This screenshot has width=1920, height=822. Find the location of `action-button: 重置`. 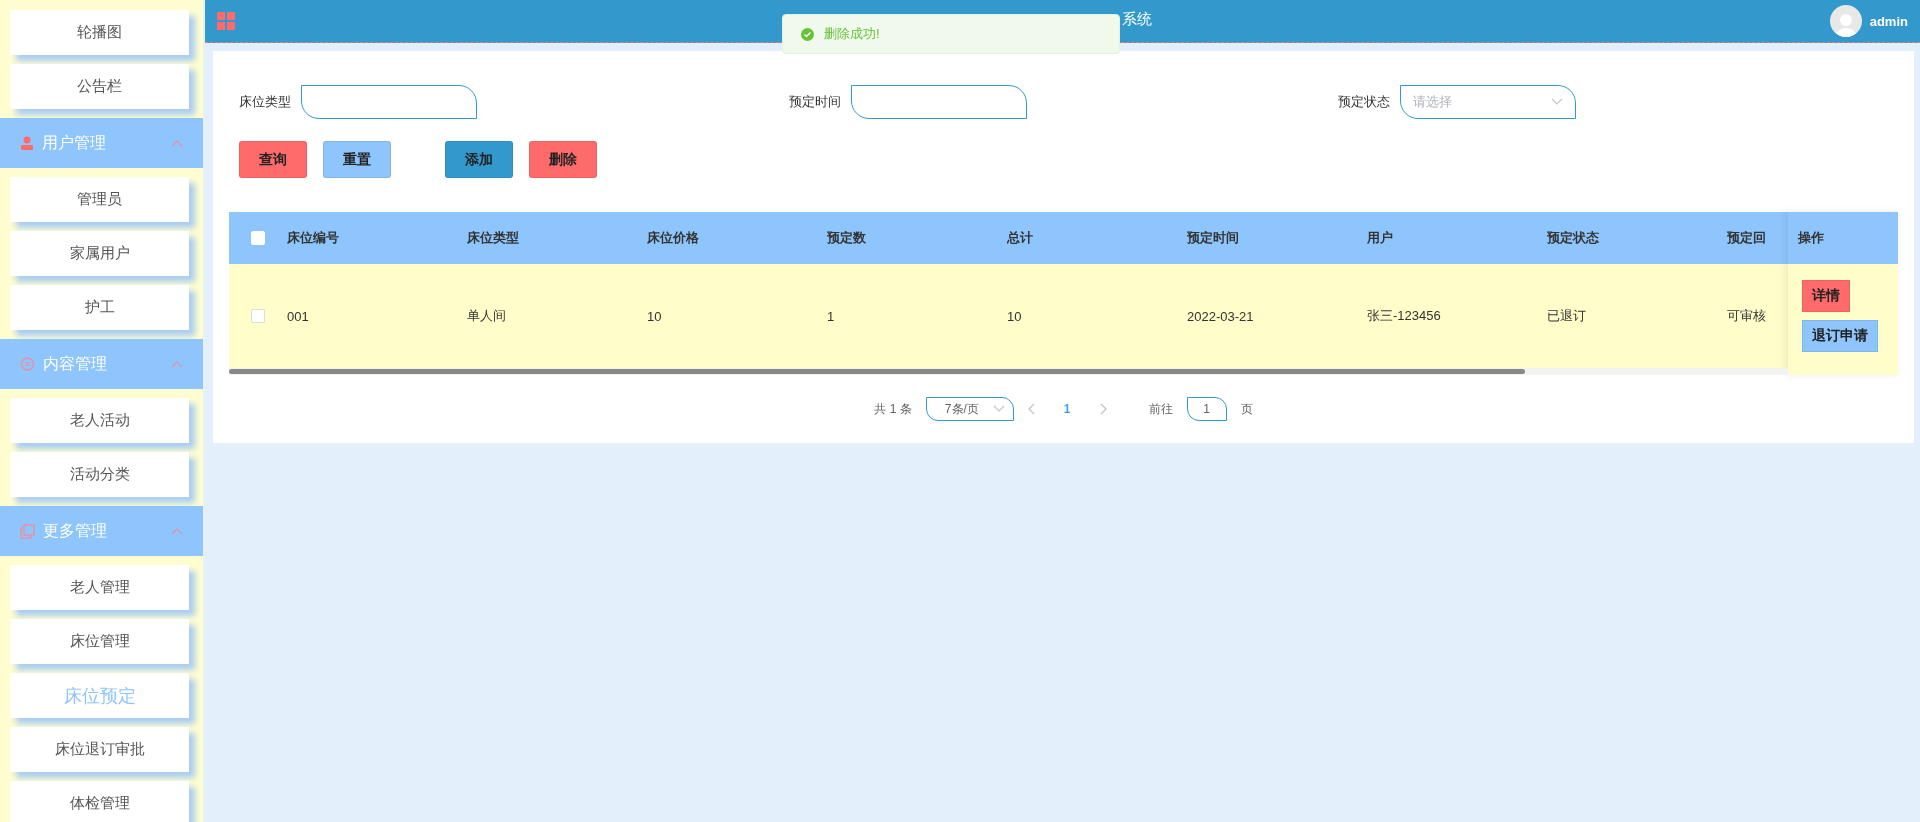

action-button: 重置 is located at coordinates (357, 159).